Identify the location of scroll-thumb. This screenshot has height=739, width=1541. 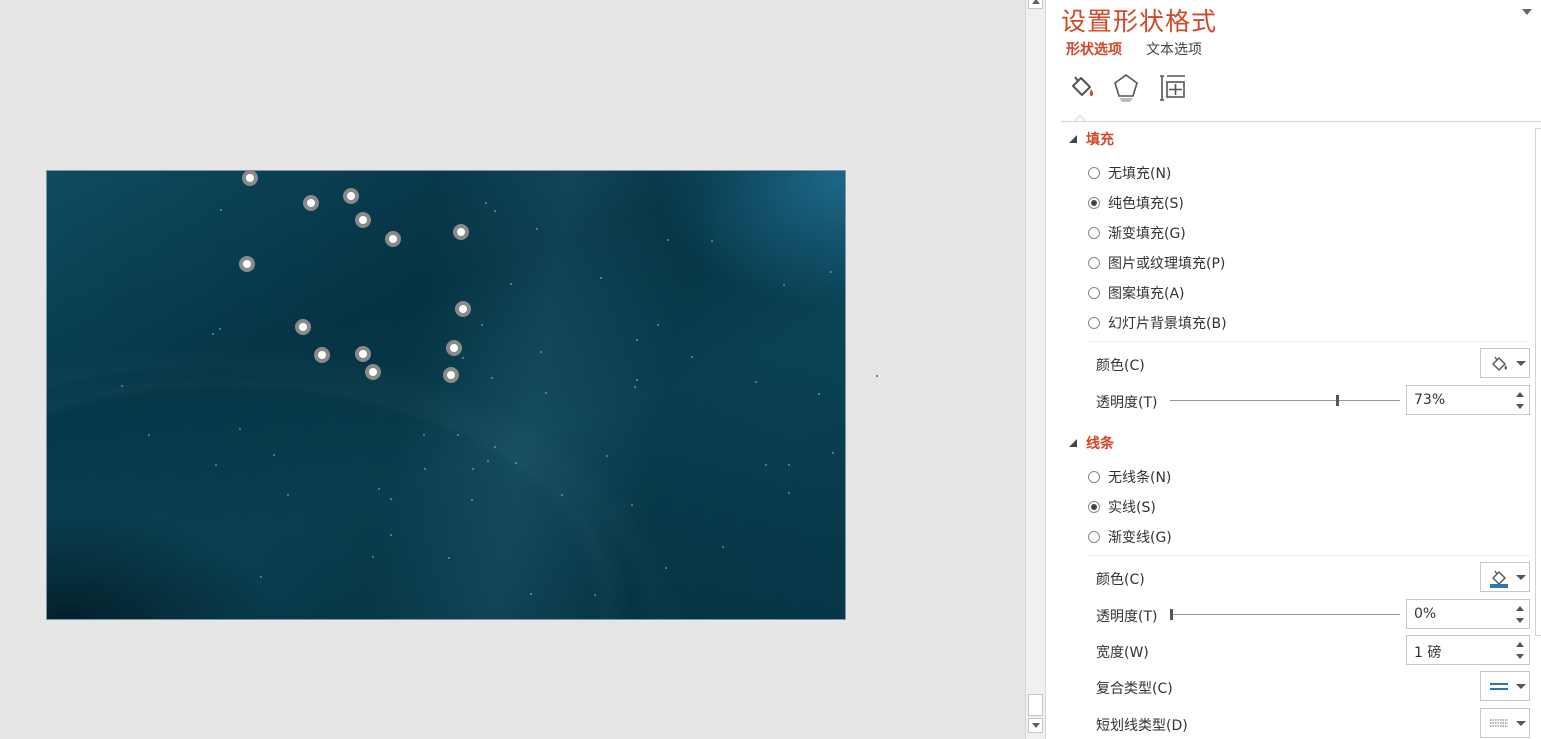
(1035, 705).